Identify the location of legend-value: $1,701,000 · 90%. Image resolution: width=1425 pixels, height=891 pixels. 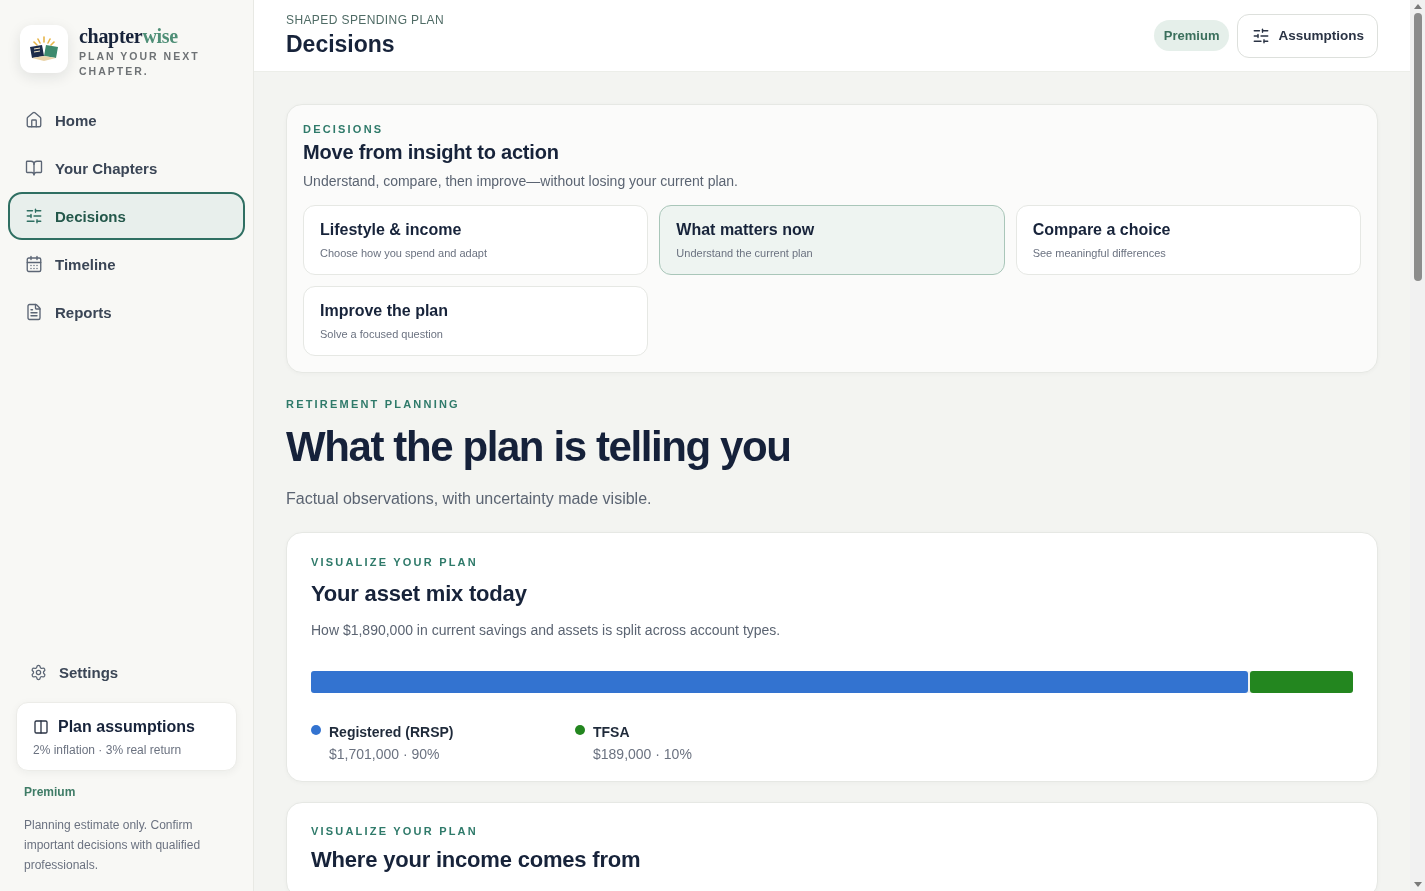
(385, 754).